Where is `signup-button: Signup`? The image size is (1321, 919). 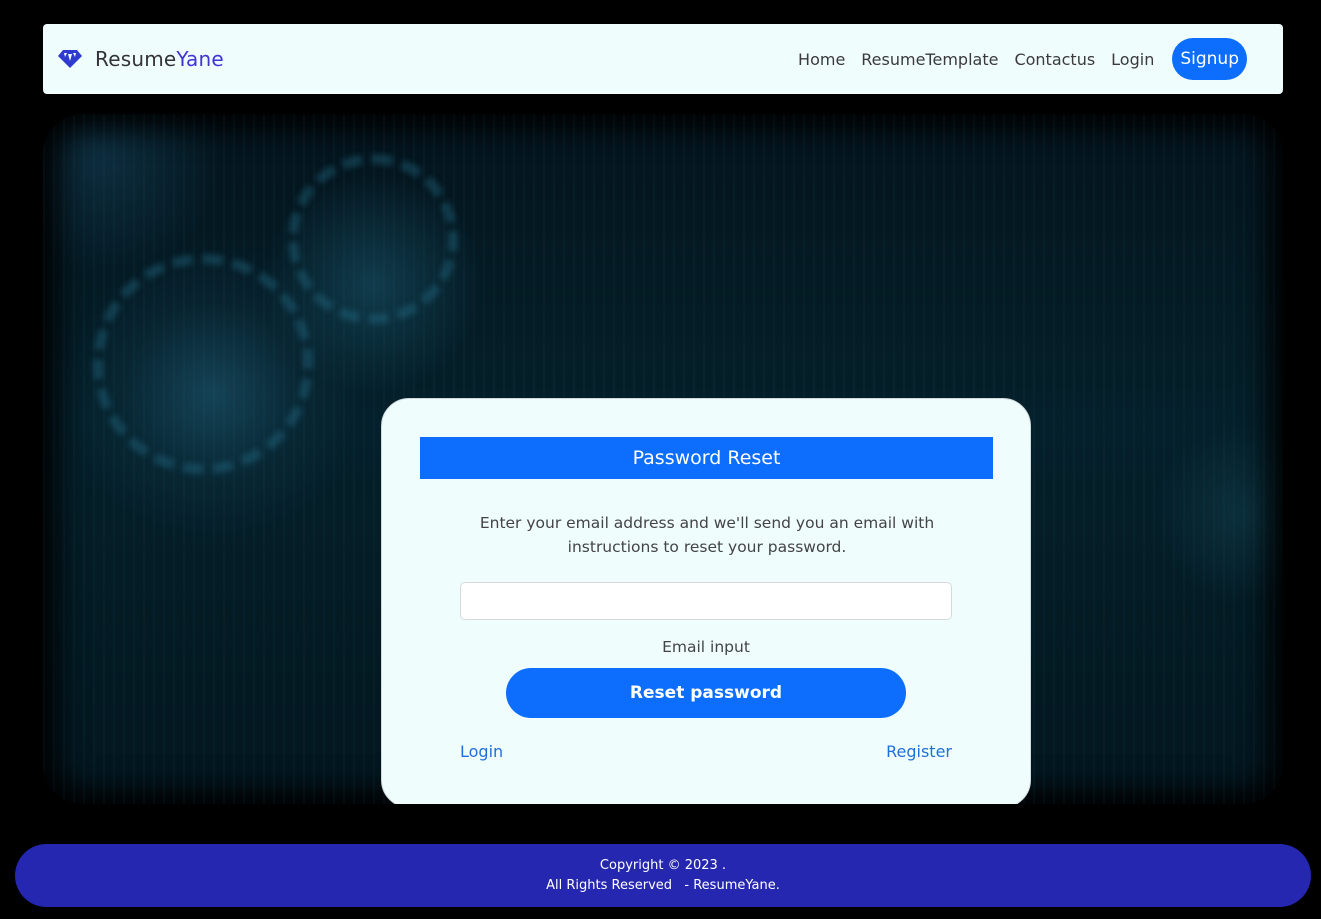 signup-button: Signup is located at coordinates (1209, 59).